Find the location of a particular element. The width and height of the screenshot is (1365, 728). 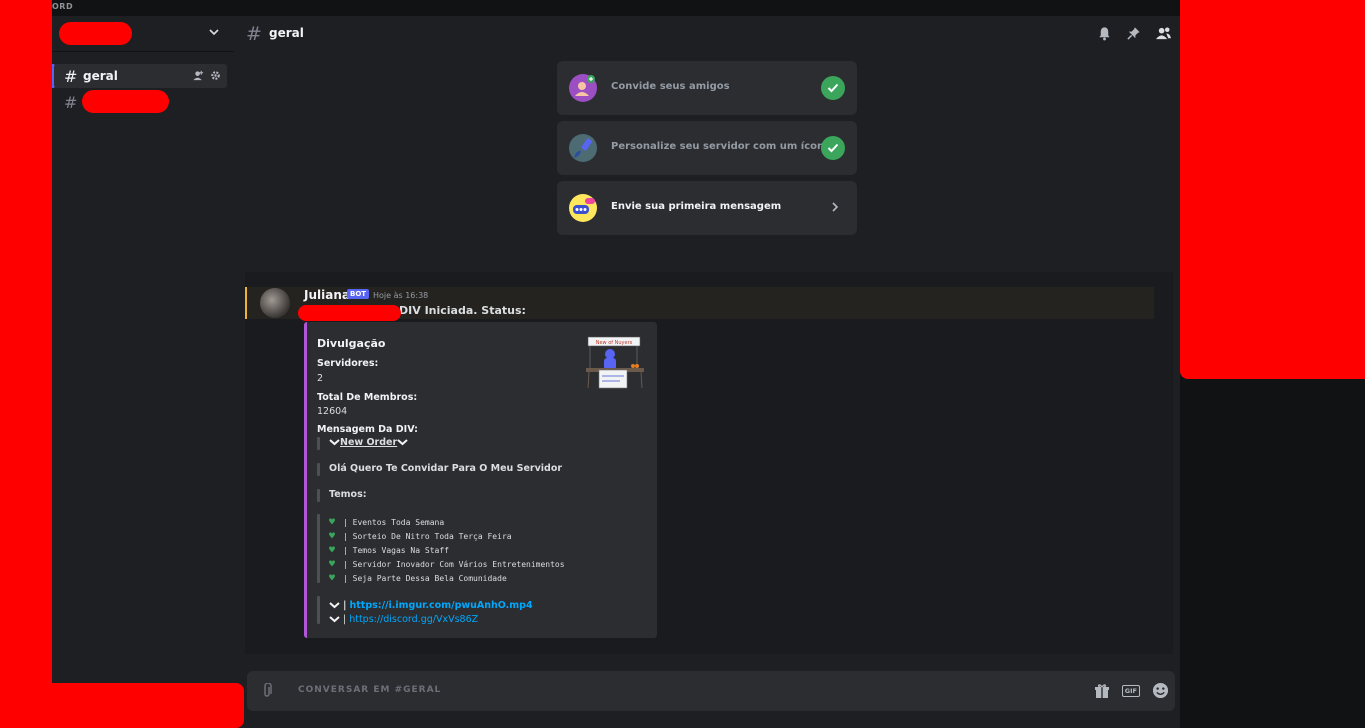

redaction-channel-name is located at coordinates (125, 101).